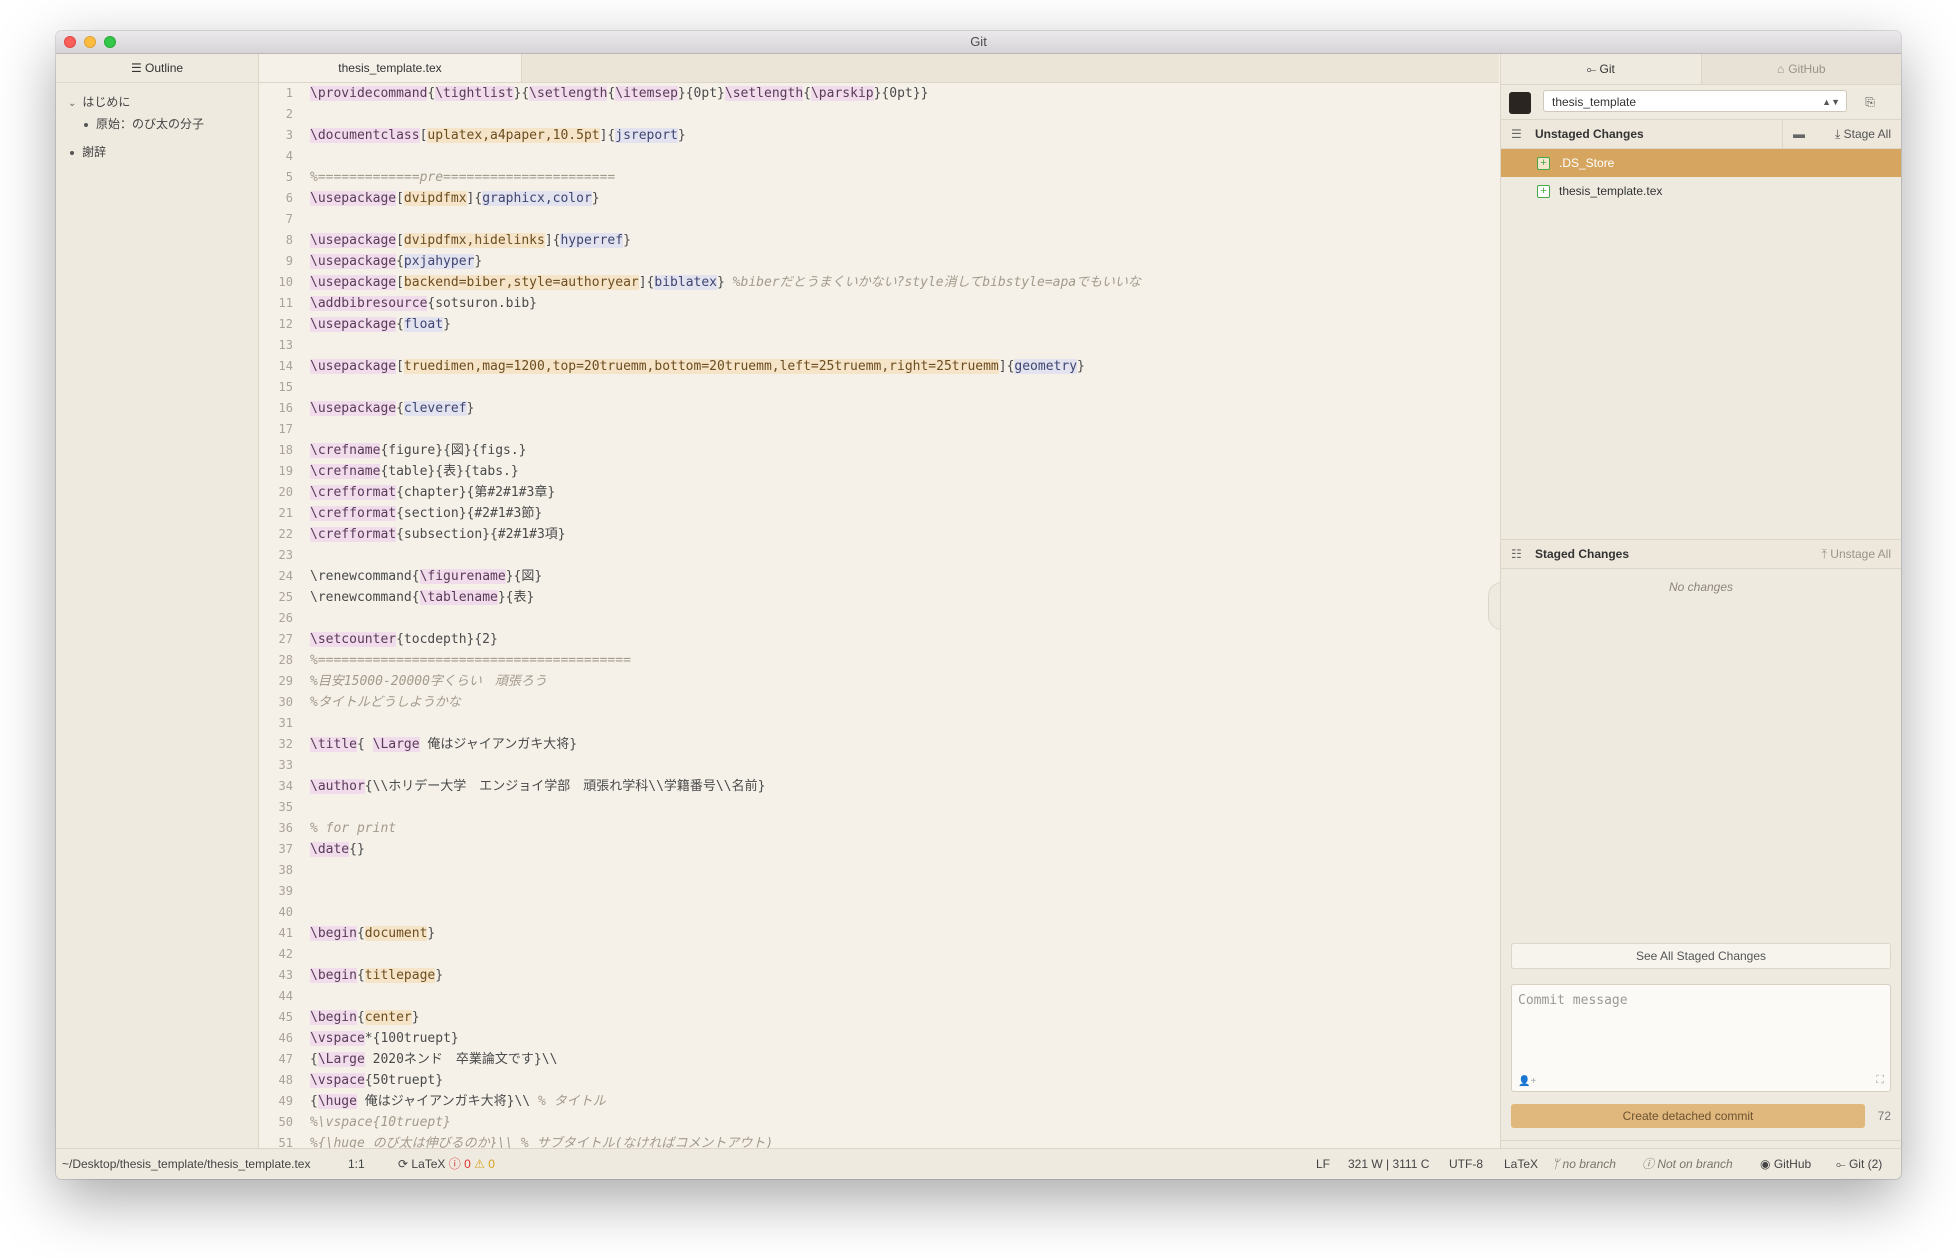  What do you see at coordinates (879, 261) in the screenshot?
I see `code-line: 9 \usepackage{pxjahyper}` at bounding box center [879, 261].